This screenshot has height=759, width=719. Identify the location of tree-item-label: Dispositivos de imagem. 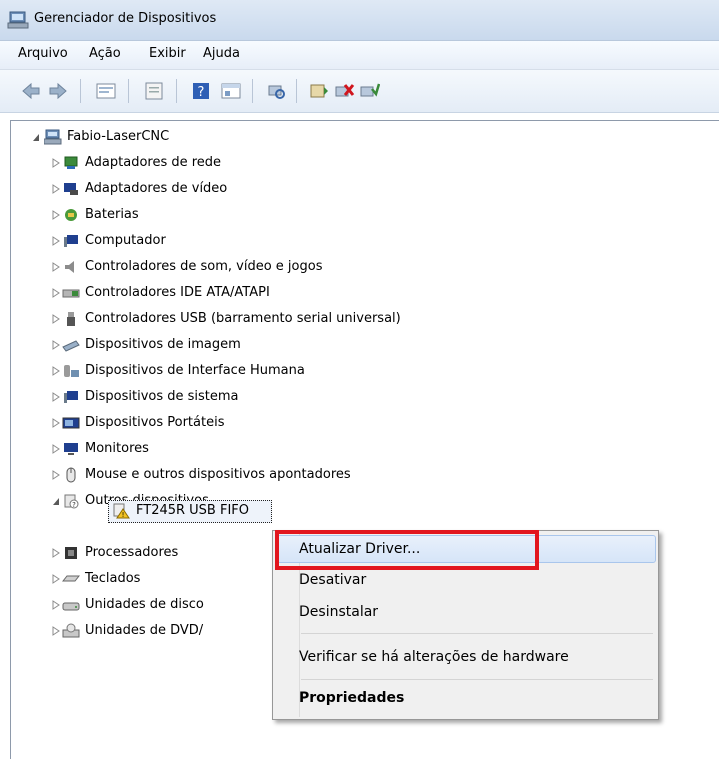
(163, 344).